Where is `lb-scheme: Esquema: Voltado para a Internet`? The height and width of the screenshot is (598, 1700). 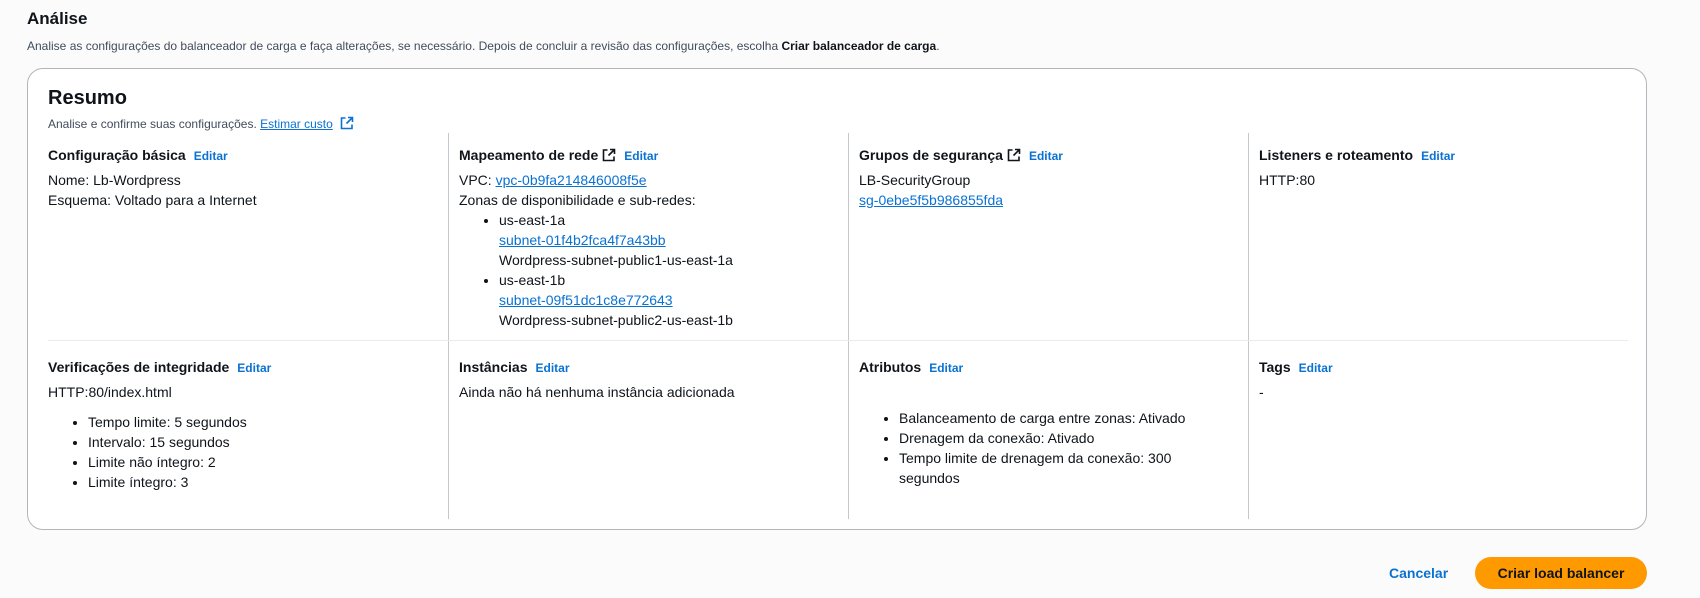 lb-scheme: Esquema: Voltado para a Internet is located at coordinates (152, 200).